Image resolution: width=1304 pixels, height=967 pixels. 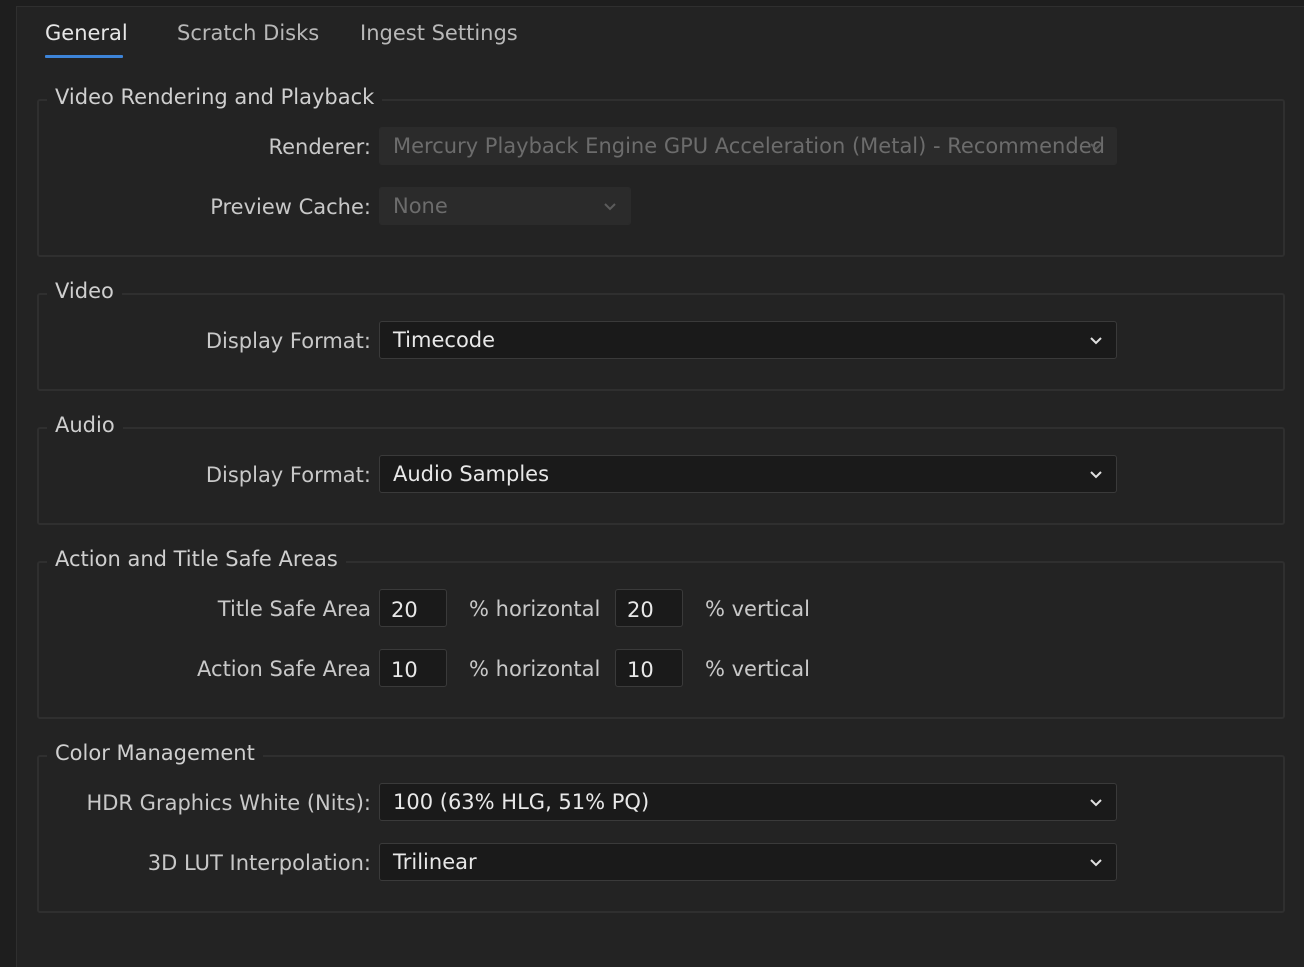 What do you see at coordinates (155, 753) in the screenshot?
I see `color-management-title: Color Management` at bounding box center [155, 753].